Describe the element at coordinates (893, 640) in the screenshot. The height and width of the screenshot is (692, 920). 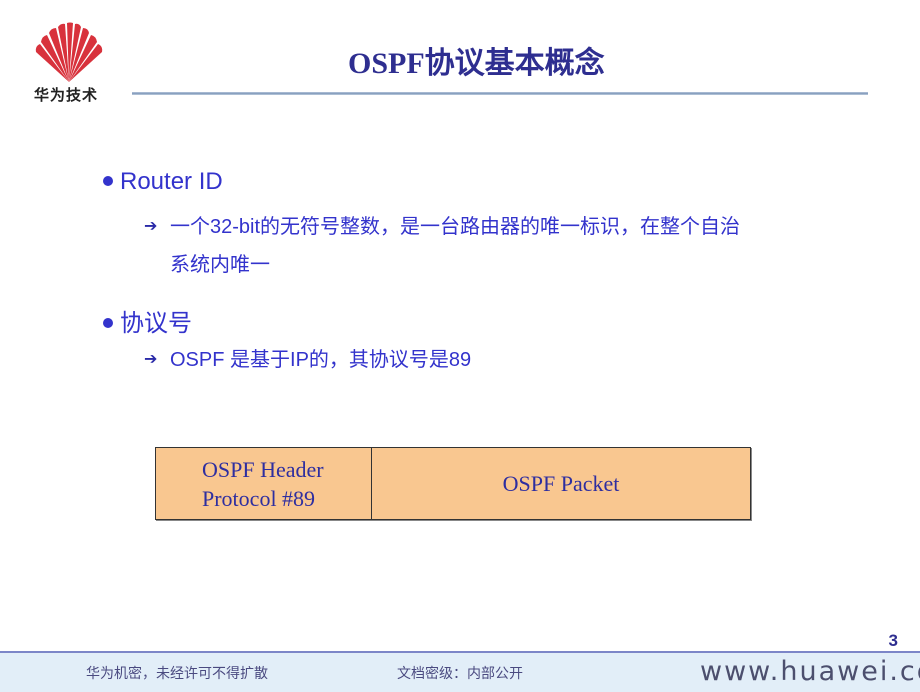
I see `page-number: 3` at that location.